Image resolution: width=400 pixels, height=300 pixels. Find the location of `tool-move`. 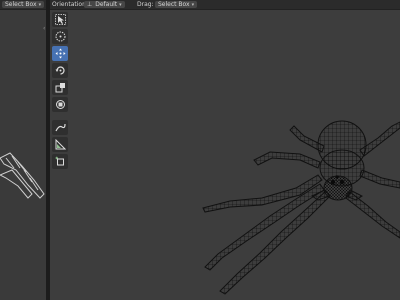

tool-move is located at coordinates (60, 53).